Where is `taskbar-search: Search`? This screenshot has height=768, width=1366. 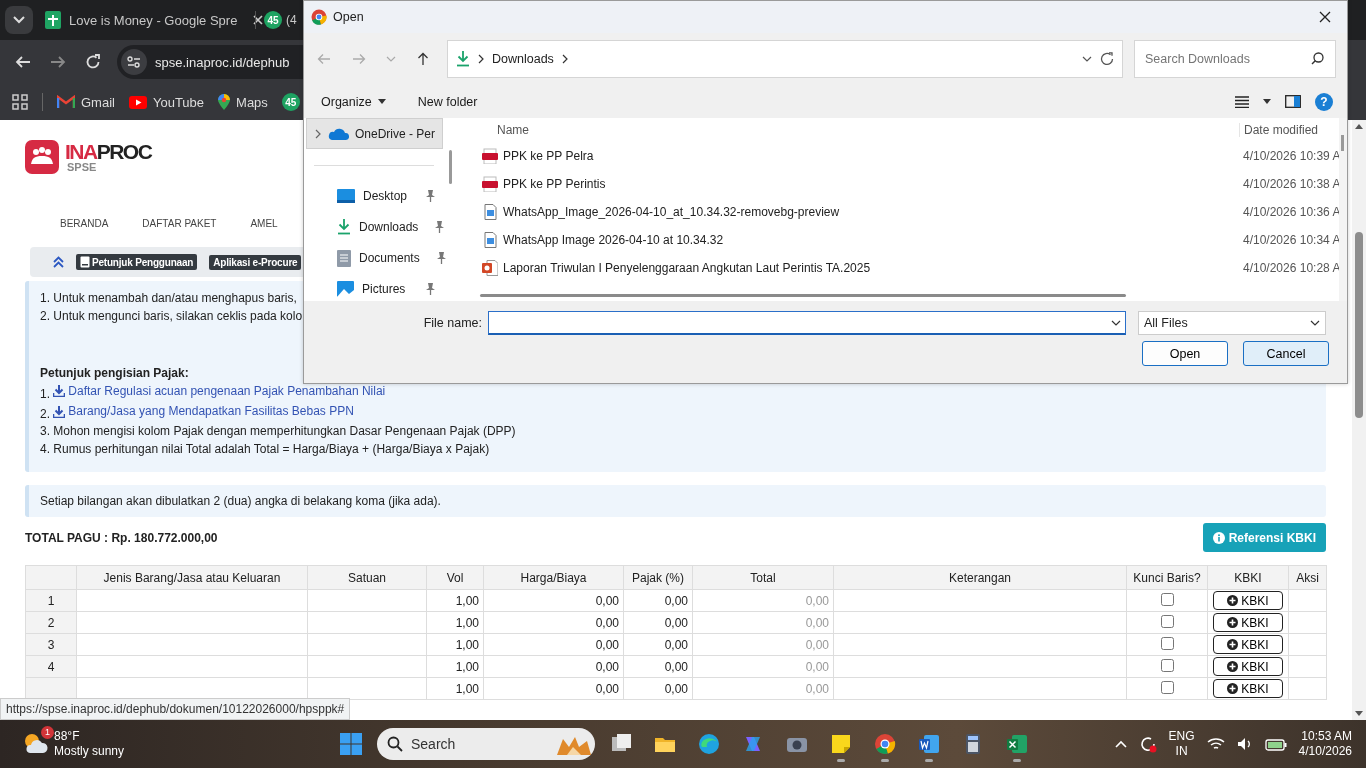
taskbar-search: Search is located at coordinates (486, 744).